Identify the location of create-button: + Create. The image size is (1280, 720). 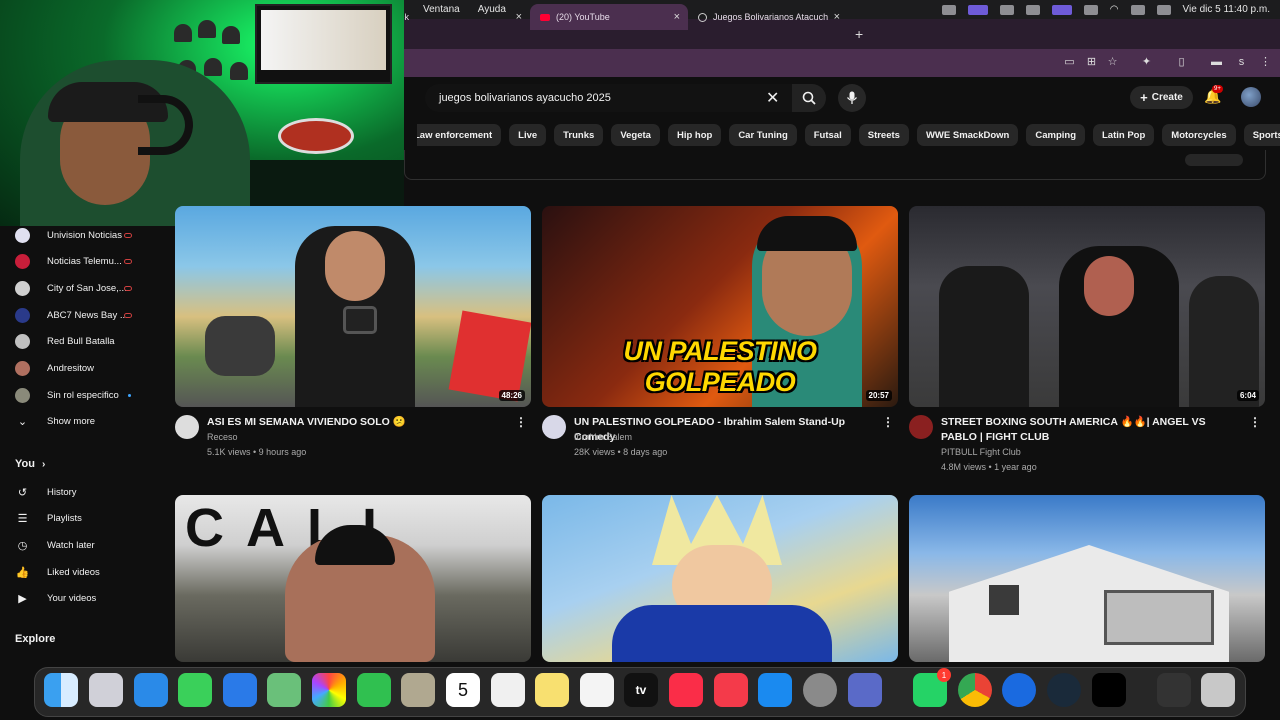
(1161, 97).